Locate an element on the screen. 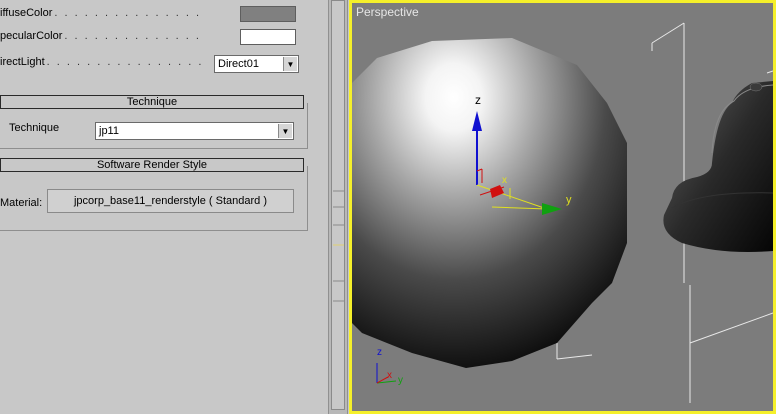 This screenshot has height=414, width=776. axis-x-label: x is located at coordinates (389, 375).